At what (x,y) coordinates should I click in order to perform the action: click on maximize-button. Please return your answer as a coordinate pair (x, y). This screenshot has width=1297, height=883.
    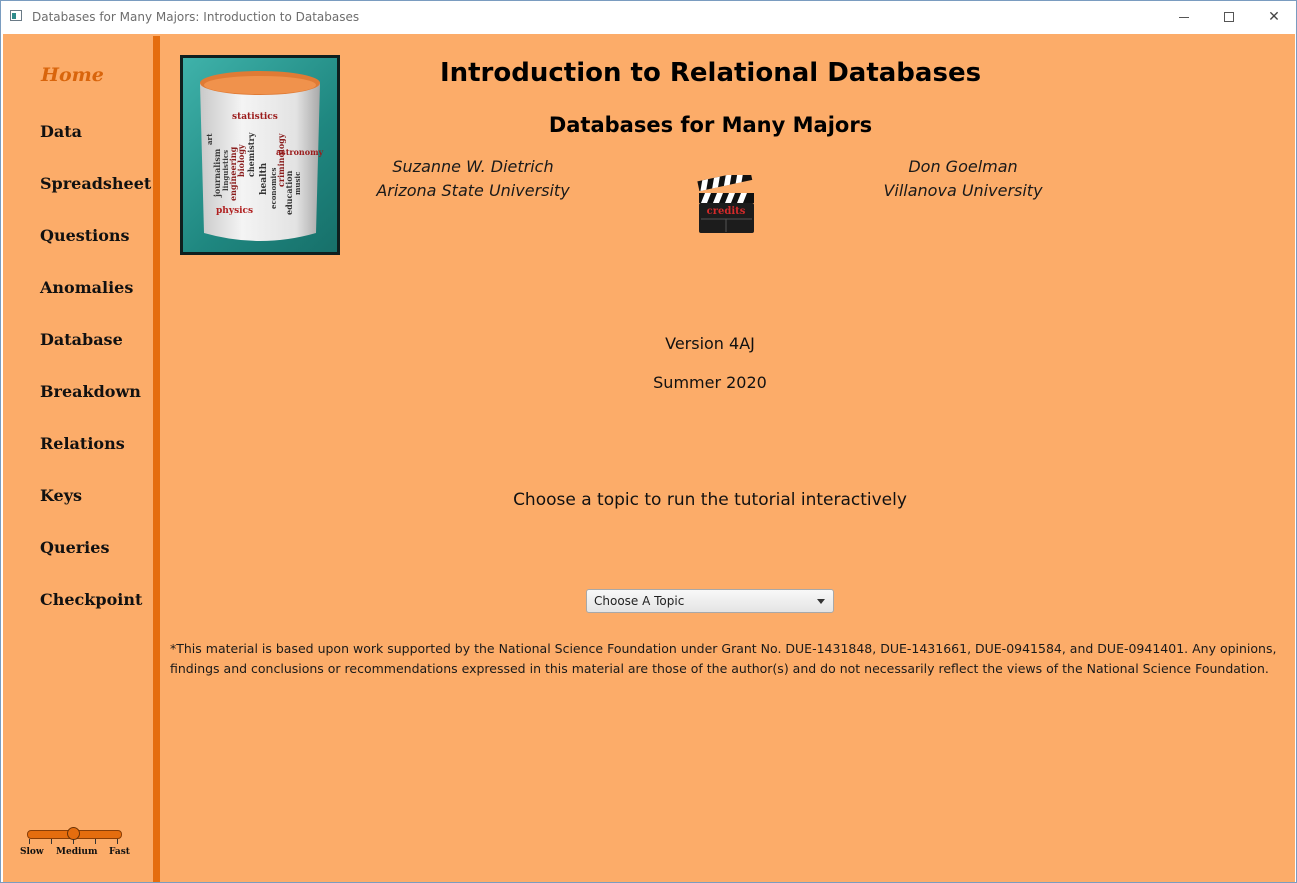
    Looking at the image, I should click on (1229, 17).